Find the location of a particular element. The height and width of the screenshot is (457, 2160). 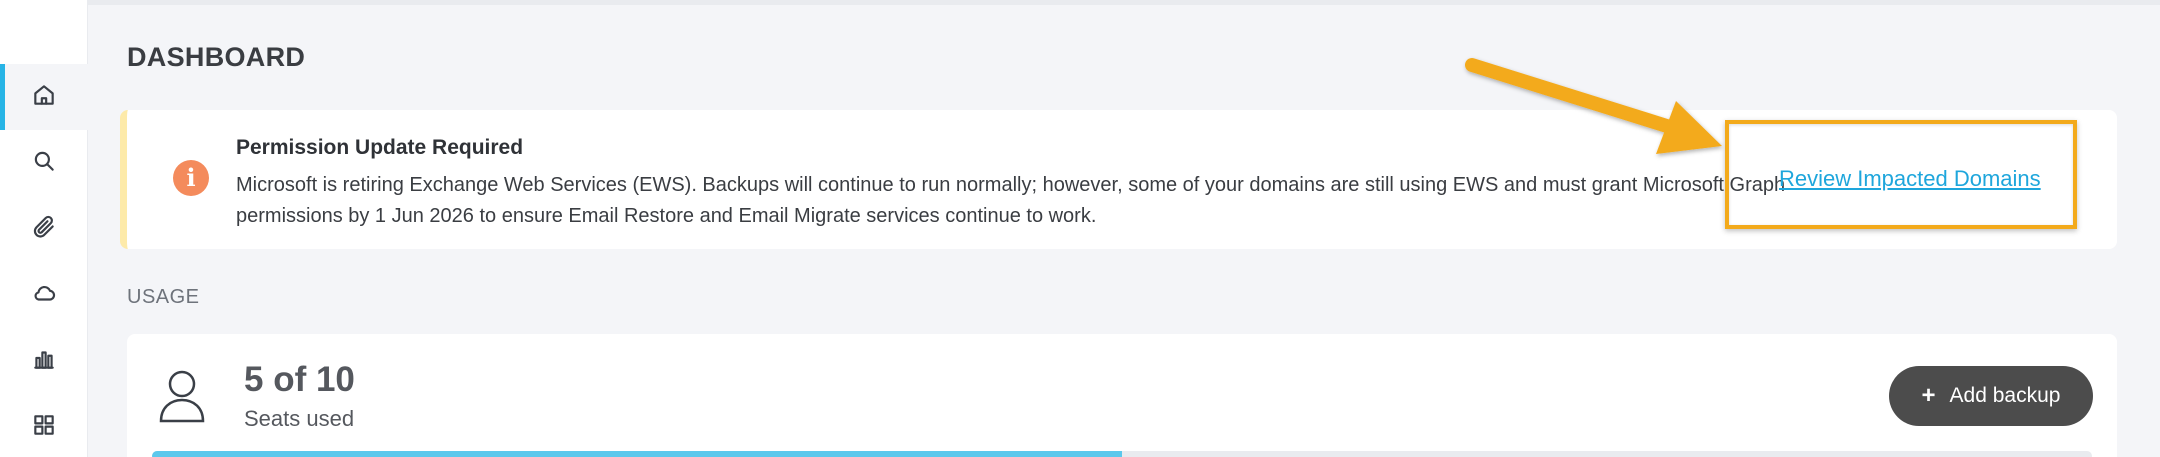

info-icon: i is located at coordinates (191, 178).